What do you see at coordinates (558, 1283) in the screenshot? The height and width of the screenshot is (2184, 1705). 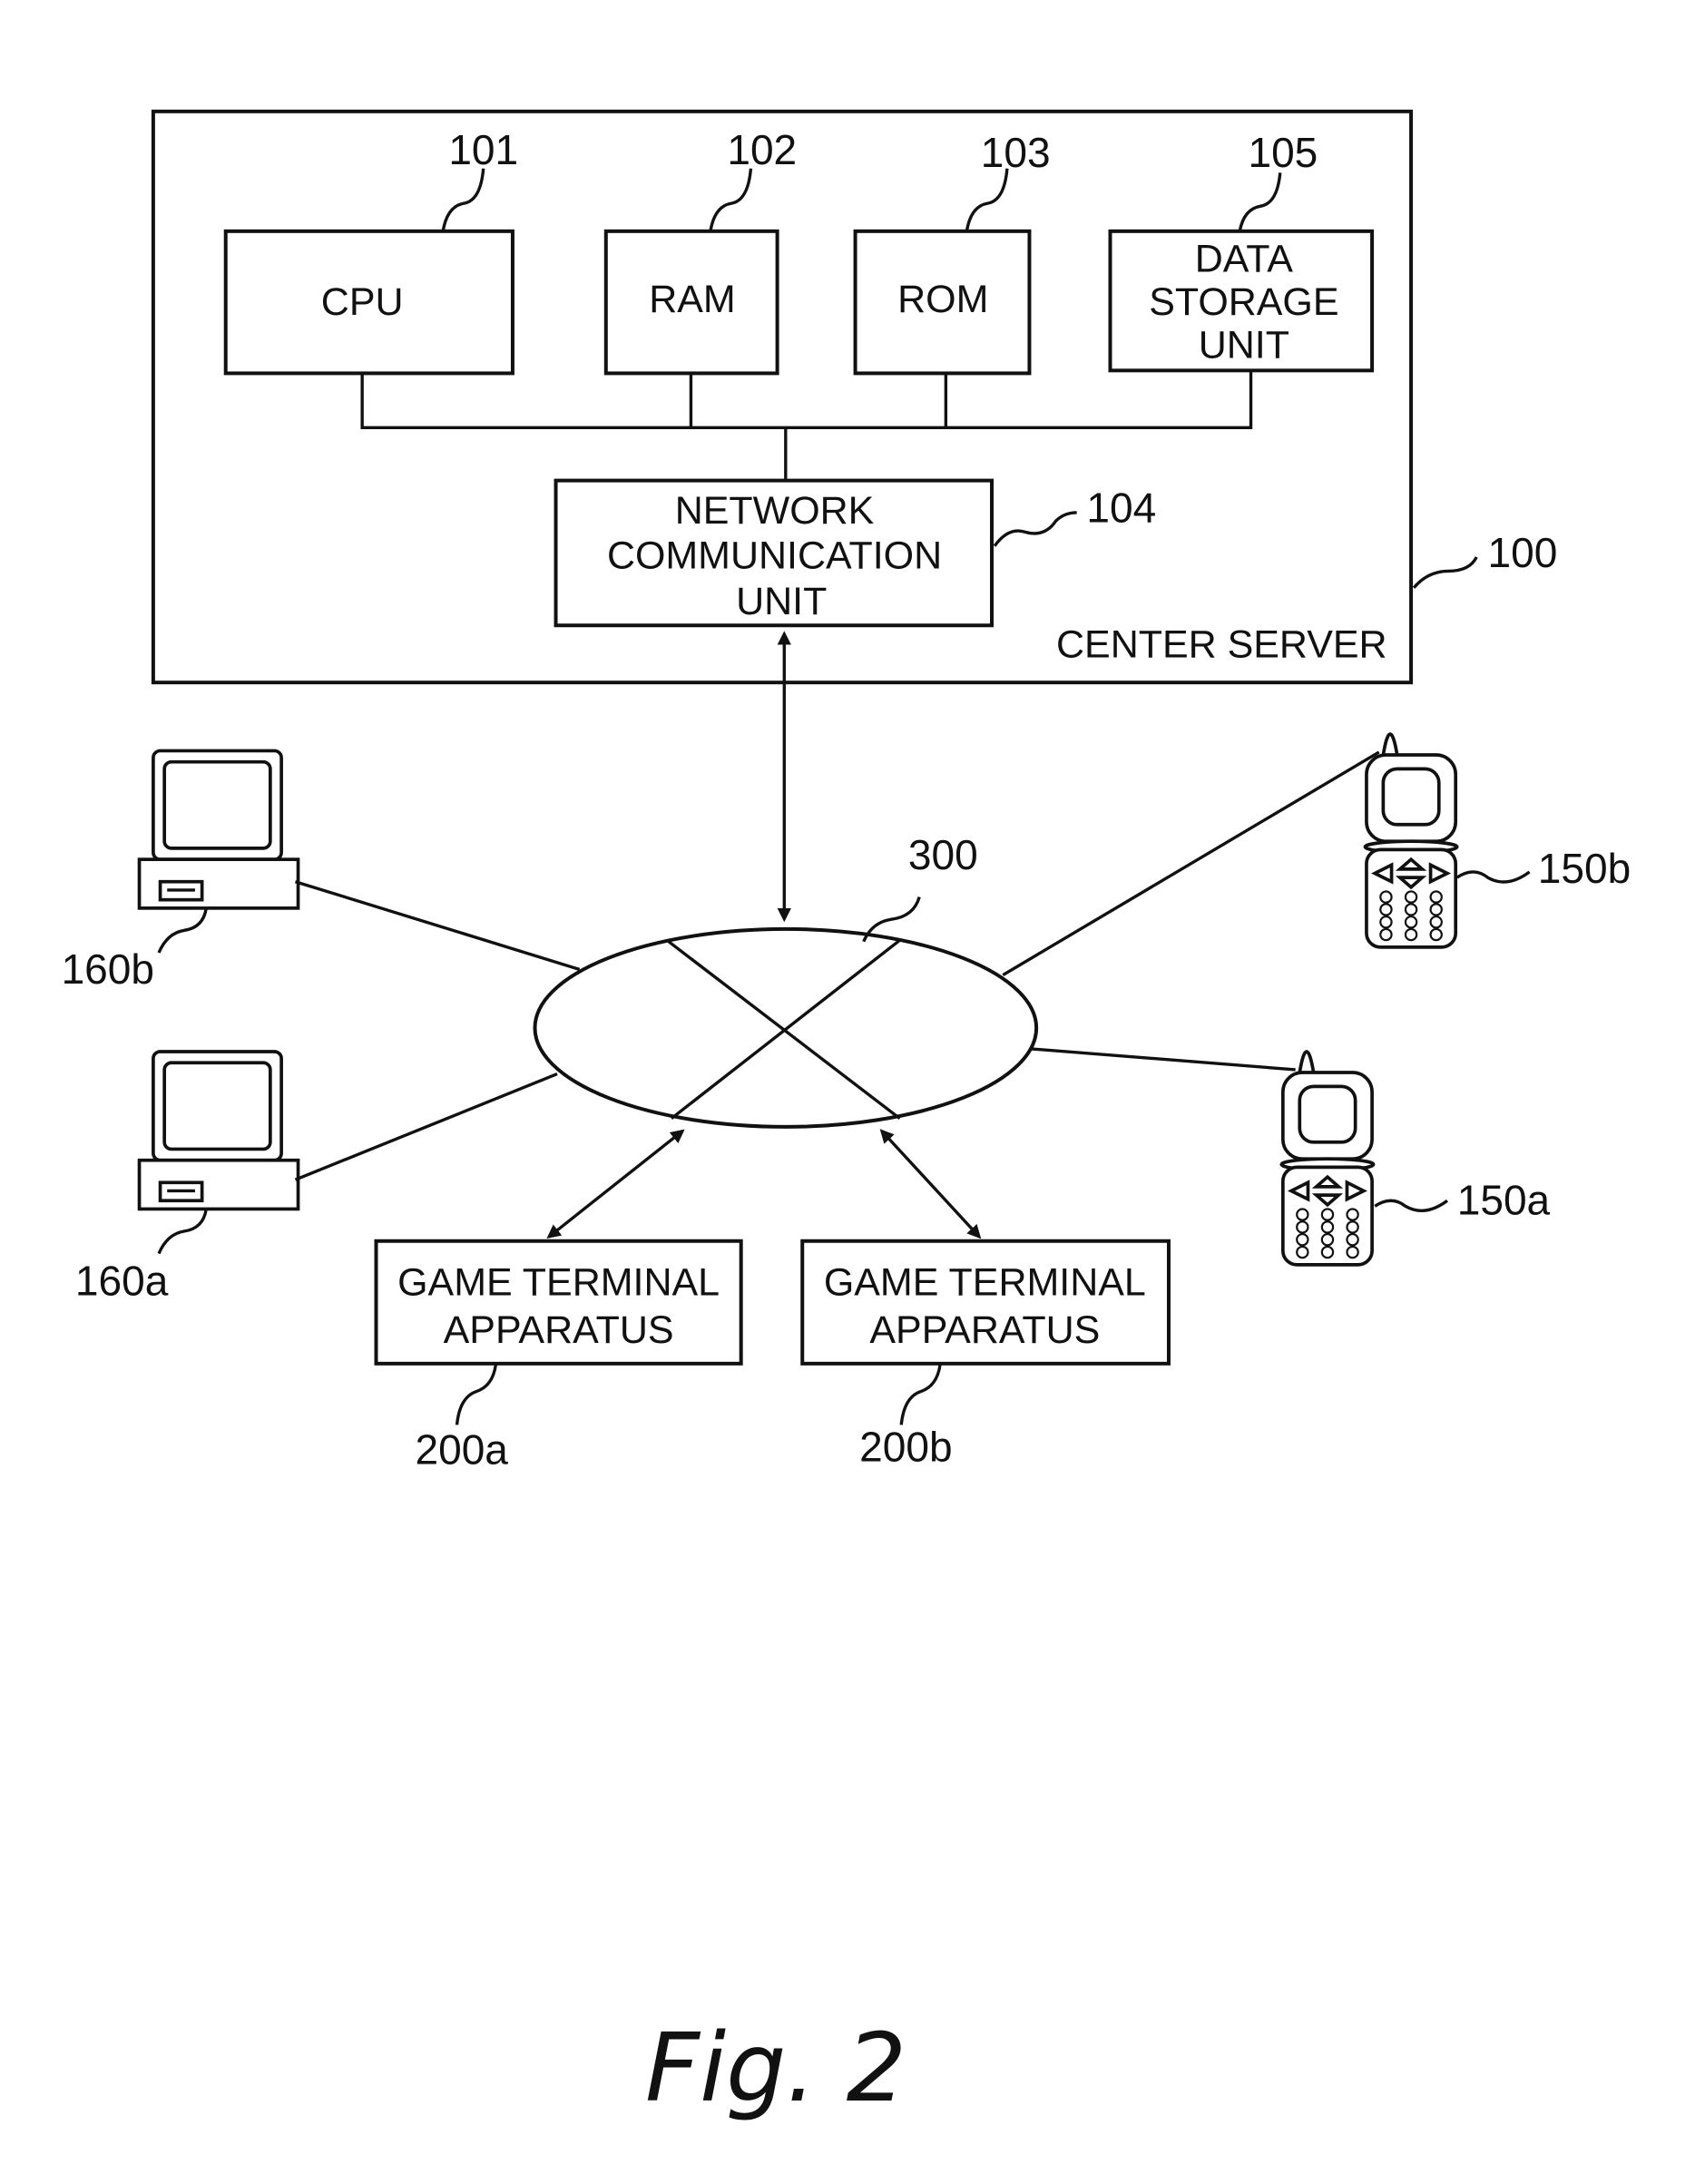 I see `terminal-a-label-1: GAME TERMINAL` at bounding box center [558, 1283].